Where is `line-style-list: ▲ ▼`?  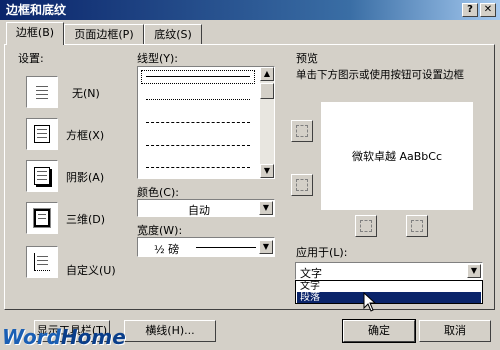
line-style-list: ▲ ▼ is located at coordinates (206, 122).